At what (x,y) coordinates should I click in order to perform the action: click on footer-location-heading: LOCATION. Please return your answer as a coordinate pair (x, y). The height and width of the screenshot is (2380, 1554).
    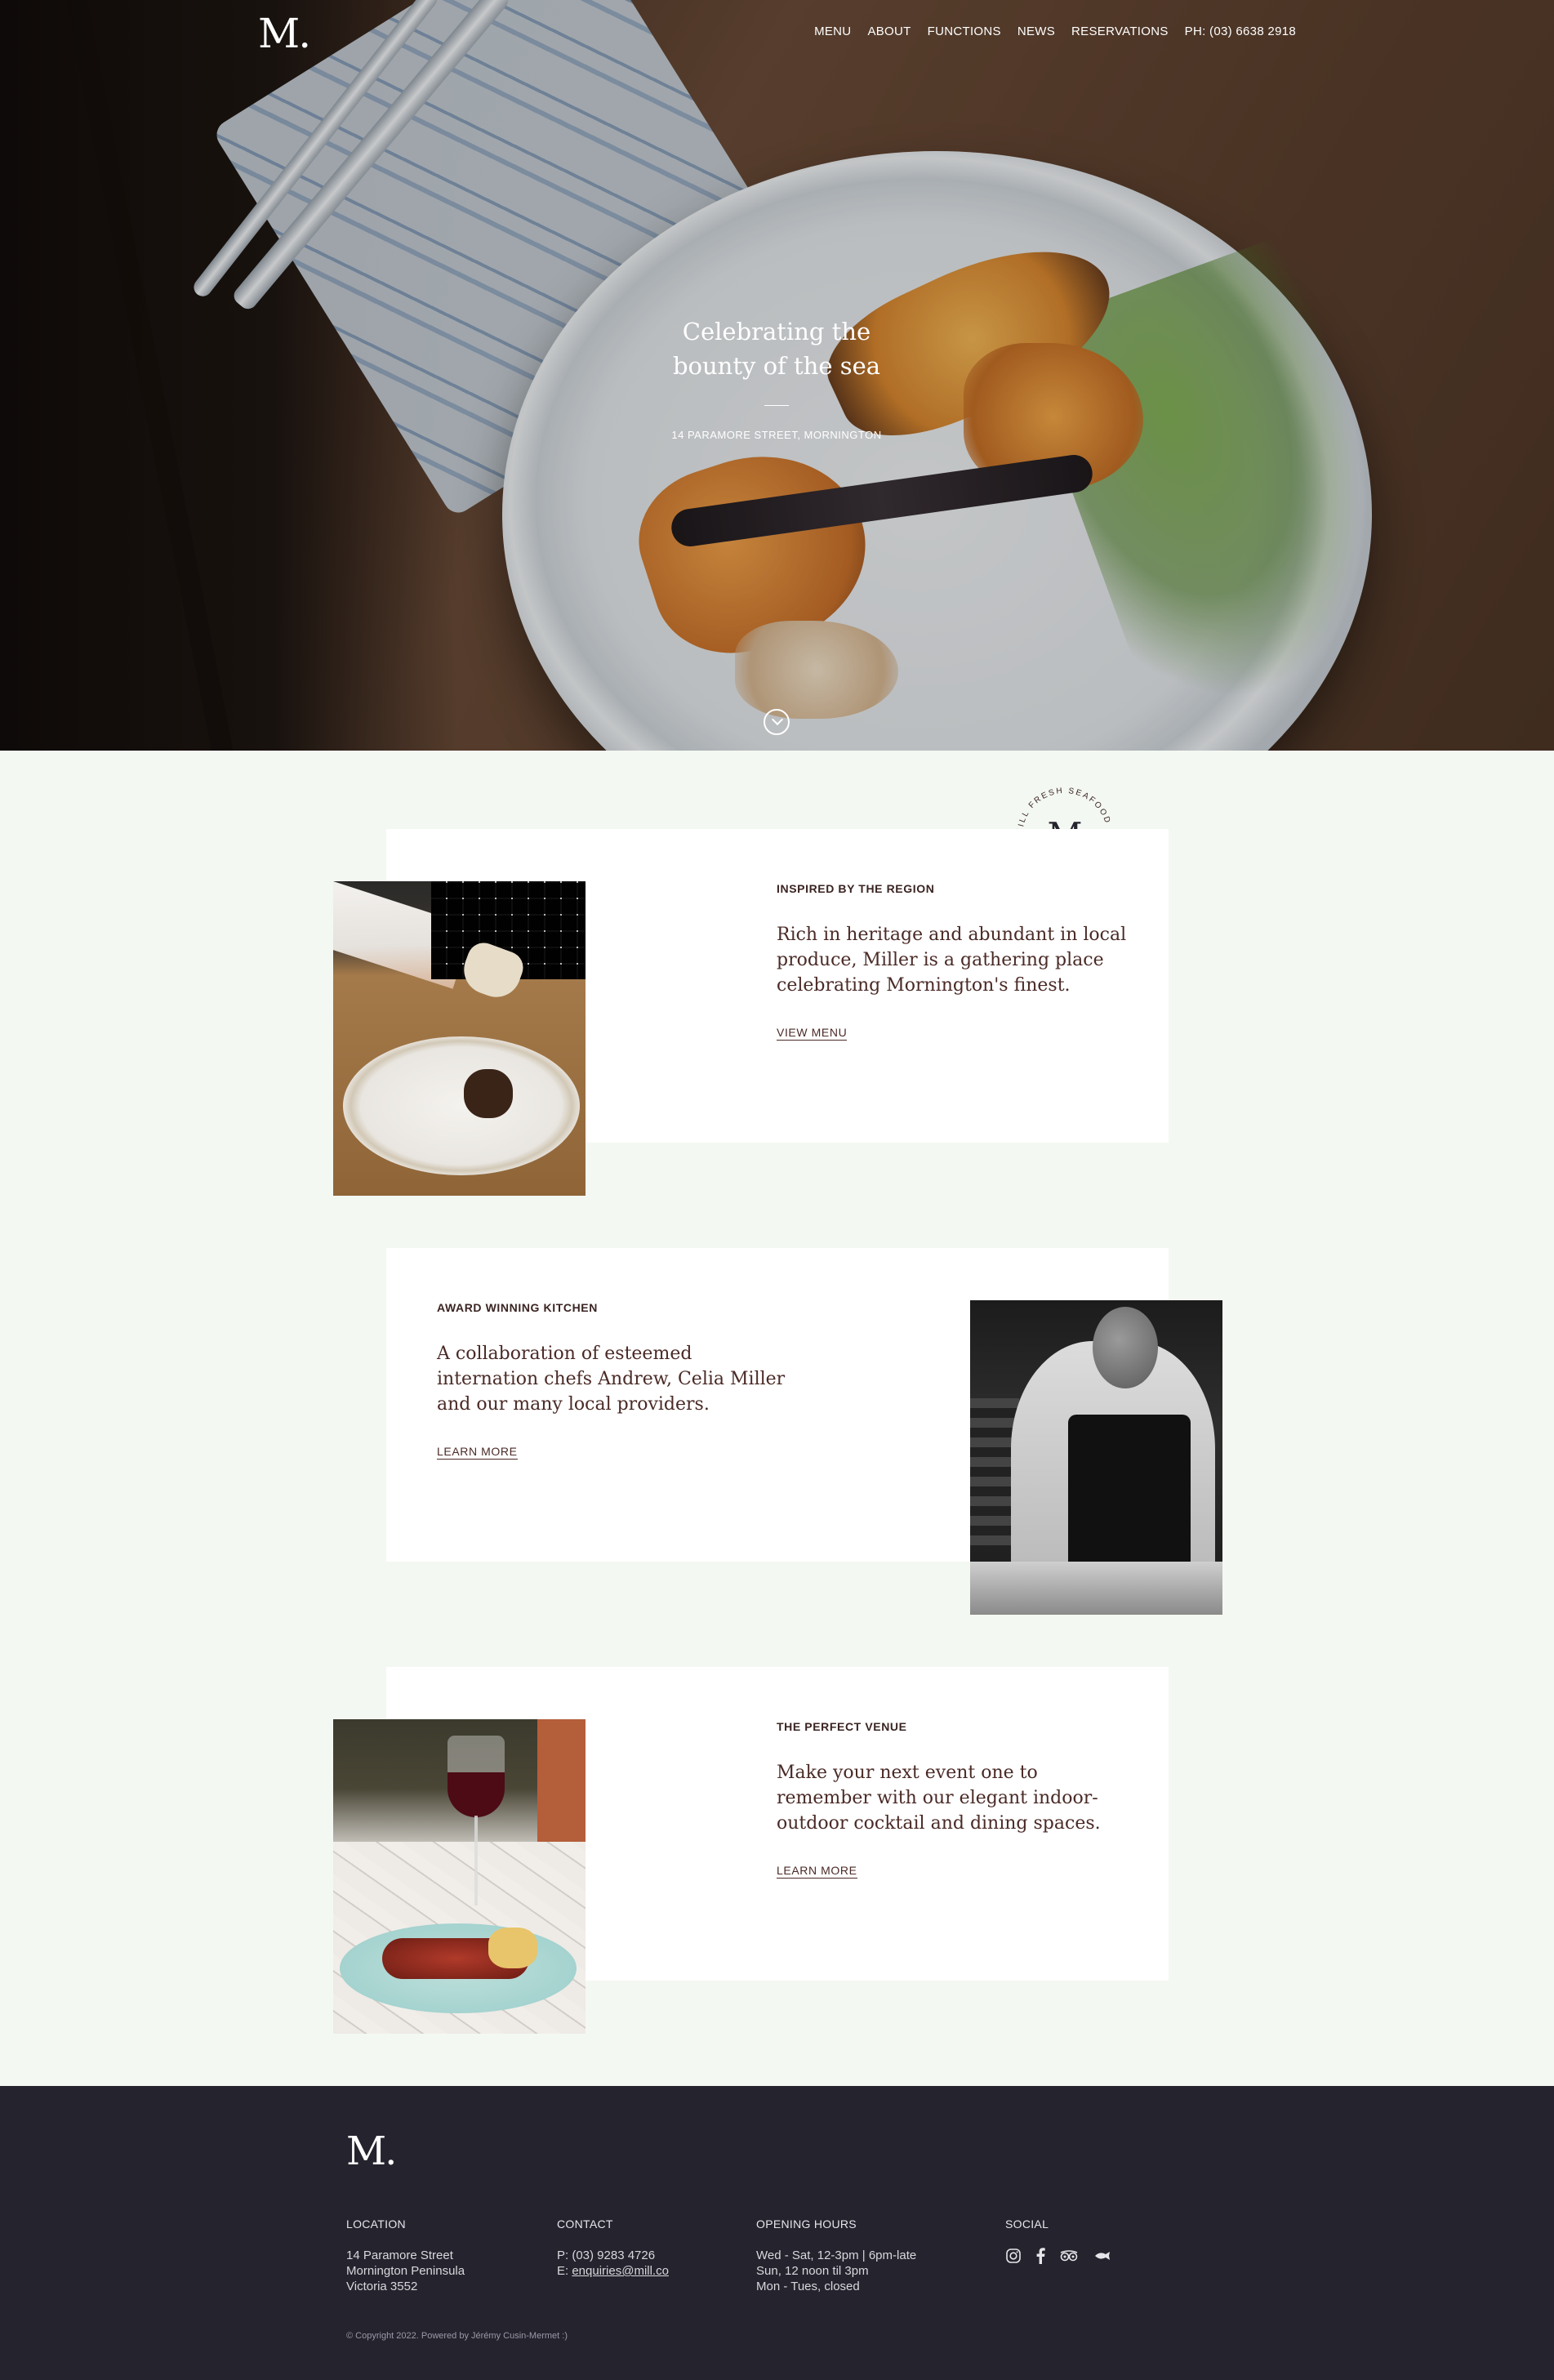
    Looking at the image, I should click on (376, 2224).